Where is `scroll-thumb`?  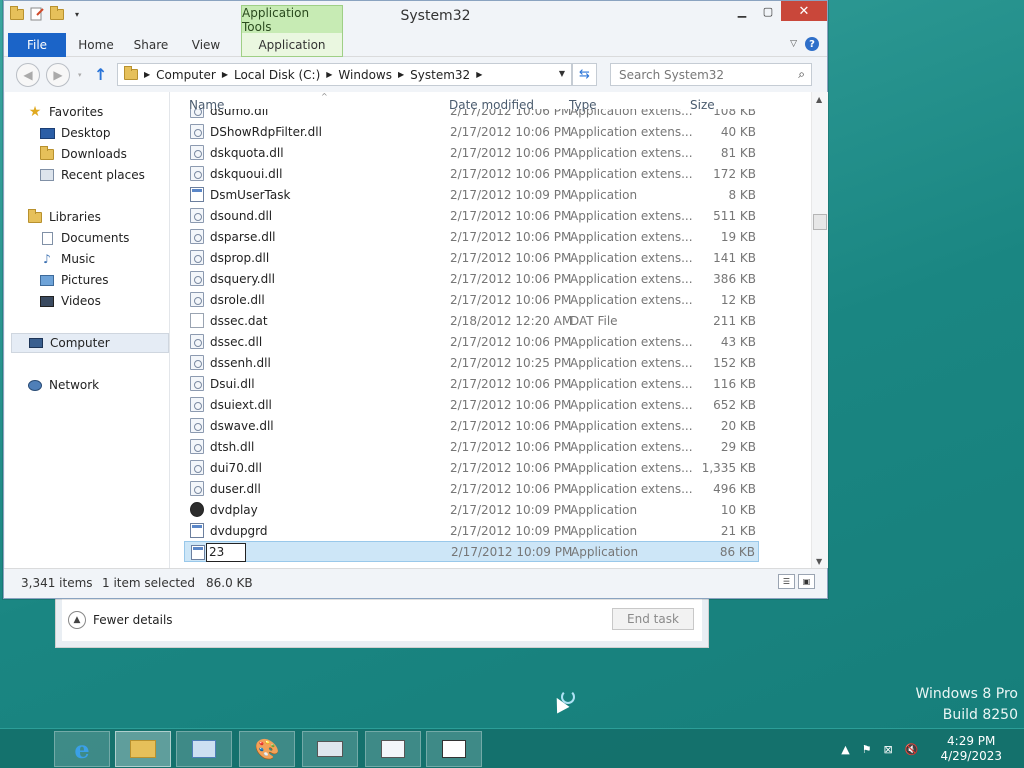
scroll-thumb is located at coordinates (820, 222).